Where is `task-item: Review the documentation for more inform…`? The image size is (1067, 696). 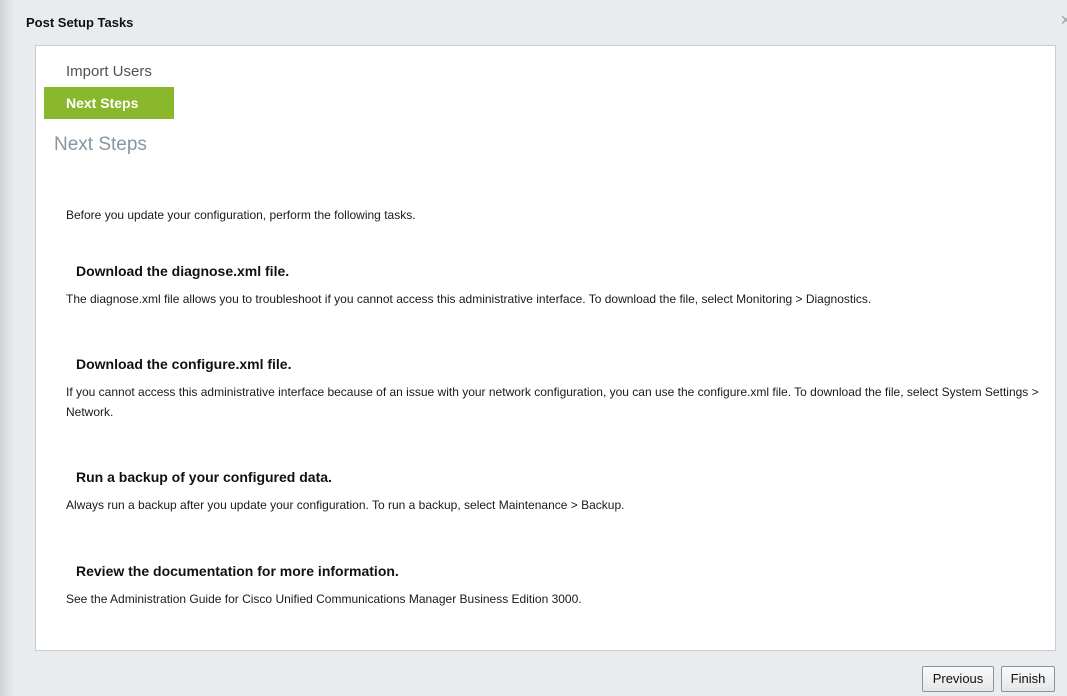
task-item: Review the documentation for more inform… is located at coordinates (556, 586).